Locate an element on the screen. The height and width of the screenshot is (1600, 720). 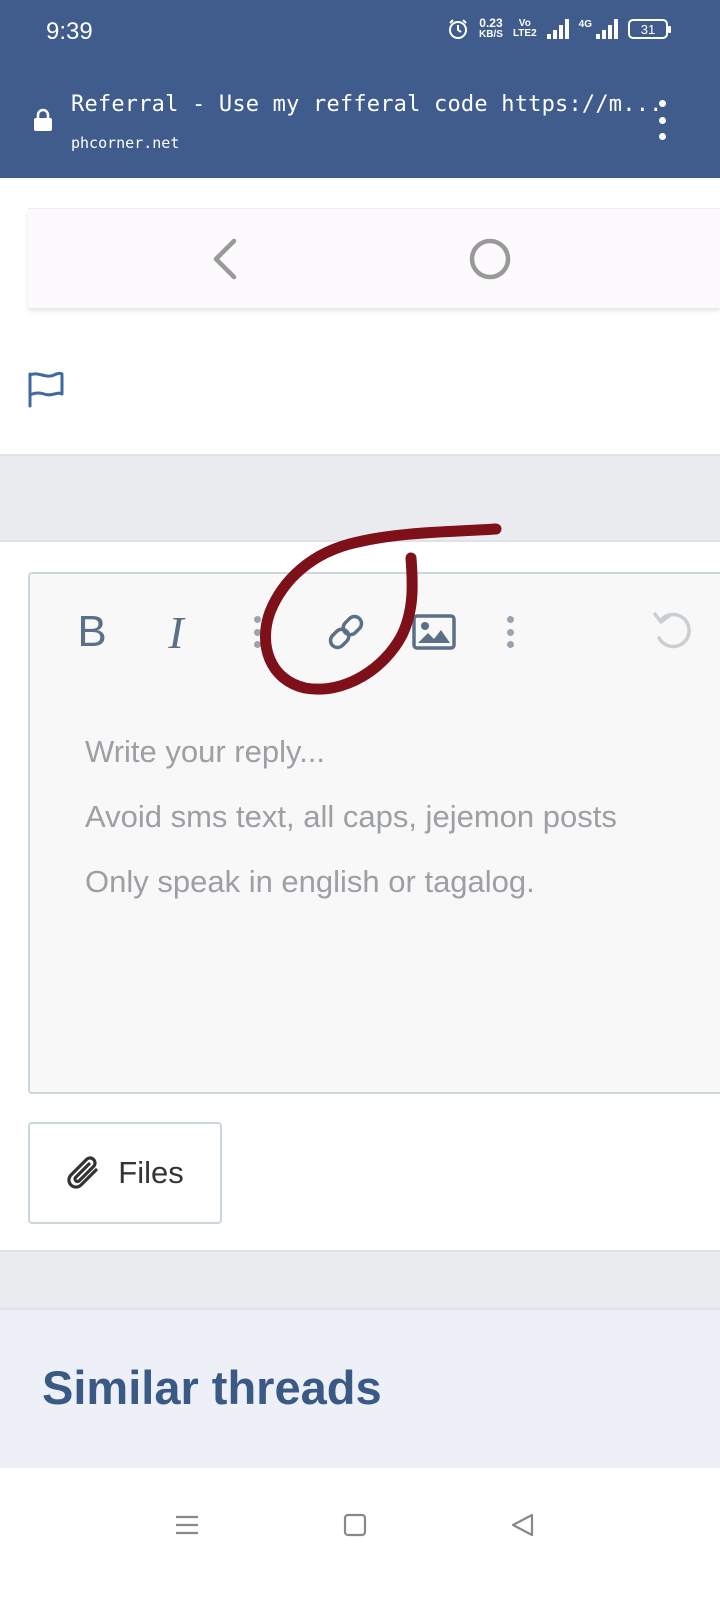
network-speed: 0.23 KB/S is located at coordinates (491, 28).